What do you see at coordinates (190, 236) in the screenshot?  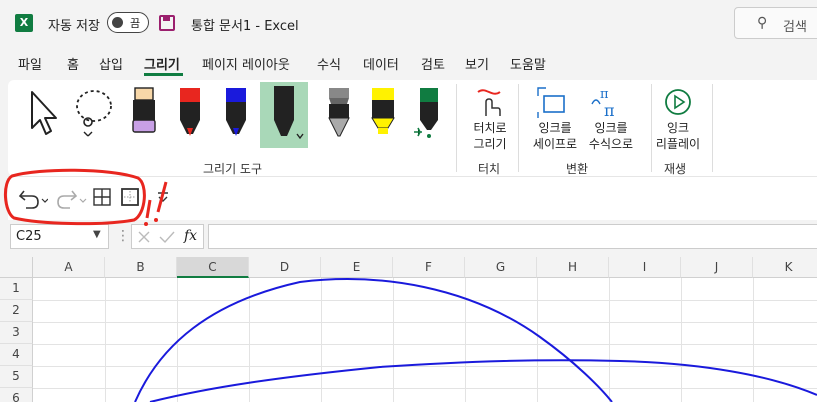 I see `insert-function-button: fx` at bounding box center [190, 236].